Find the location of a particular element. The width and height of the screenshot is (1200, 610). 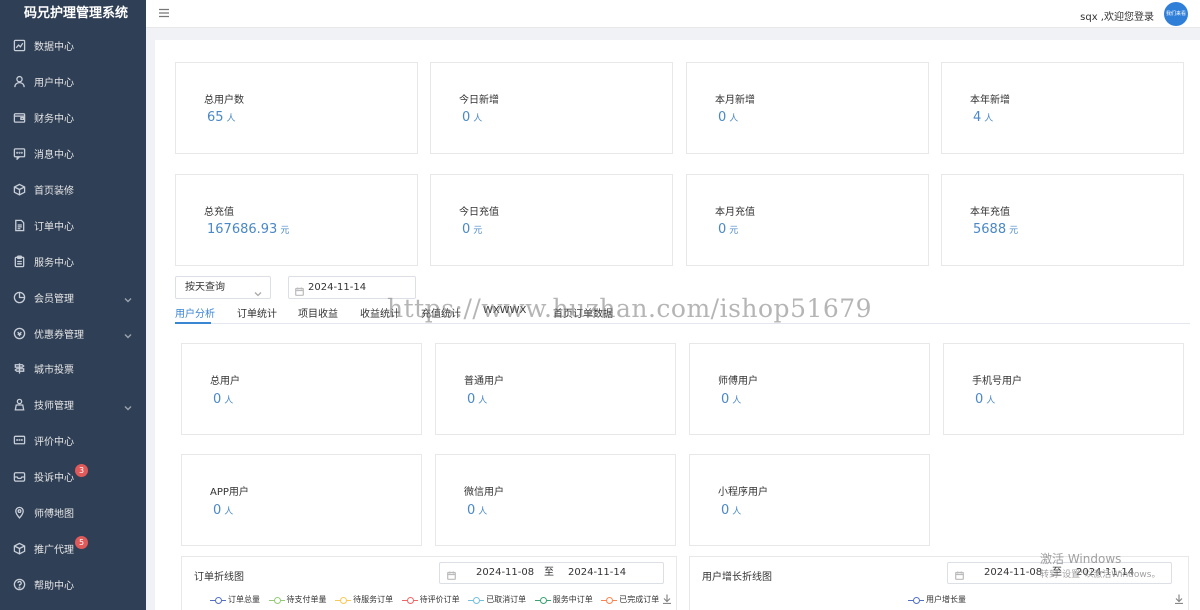

sidebar-item-label: 消息中心 is located at coordinates (54, 156).